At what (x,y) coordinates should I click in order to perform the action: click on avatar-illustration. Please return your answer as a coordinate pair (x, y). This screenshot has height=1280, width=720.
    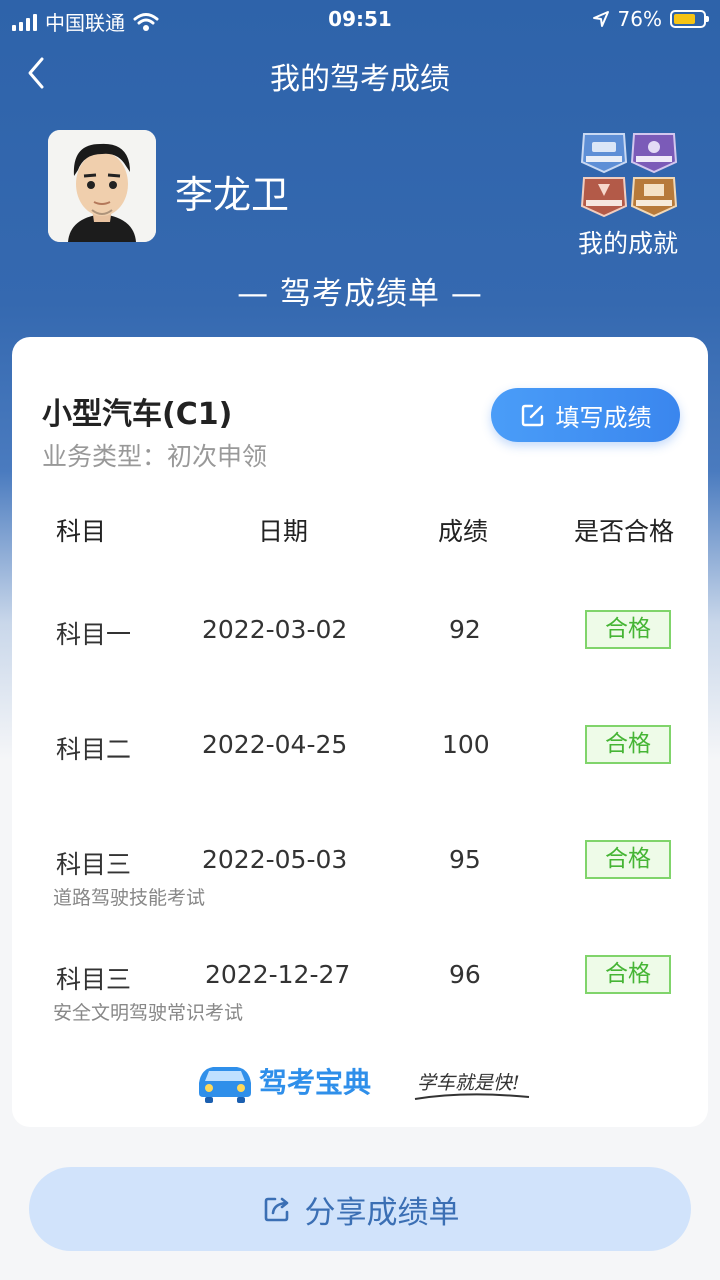
    Looking at the image, I should click on (102, 186).